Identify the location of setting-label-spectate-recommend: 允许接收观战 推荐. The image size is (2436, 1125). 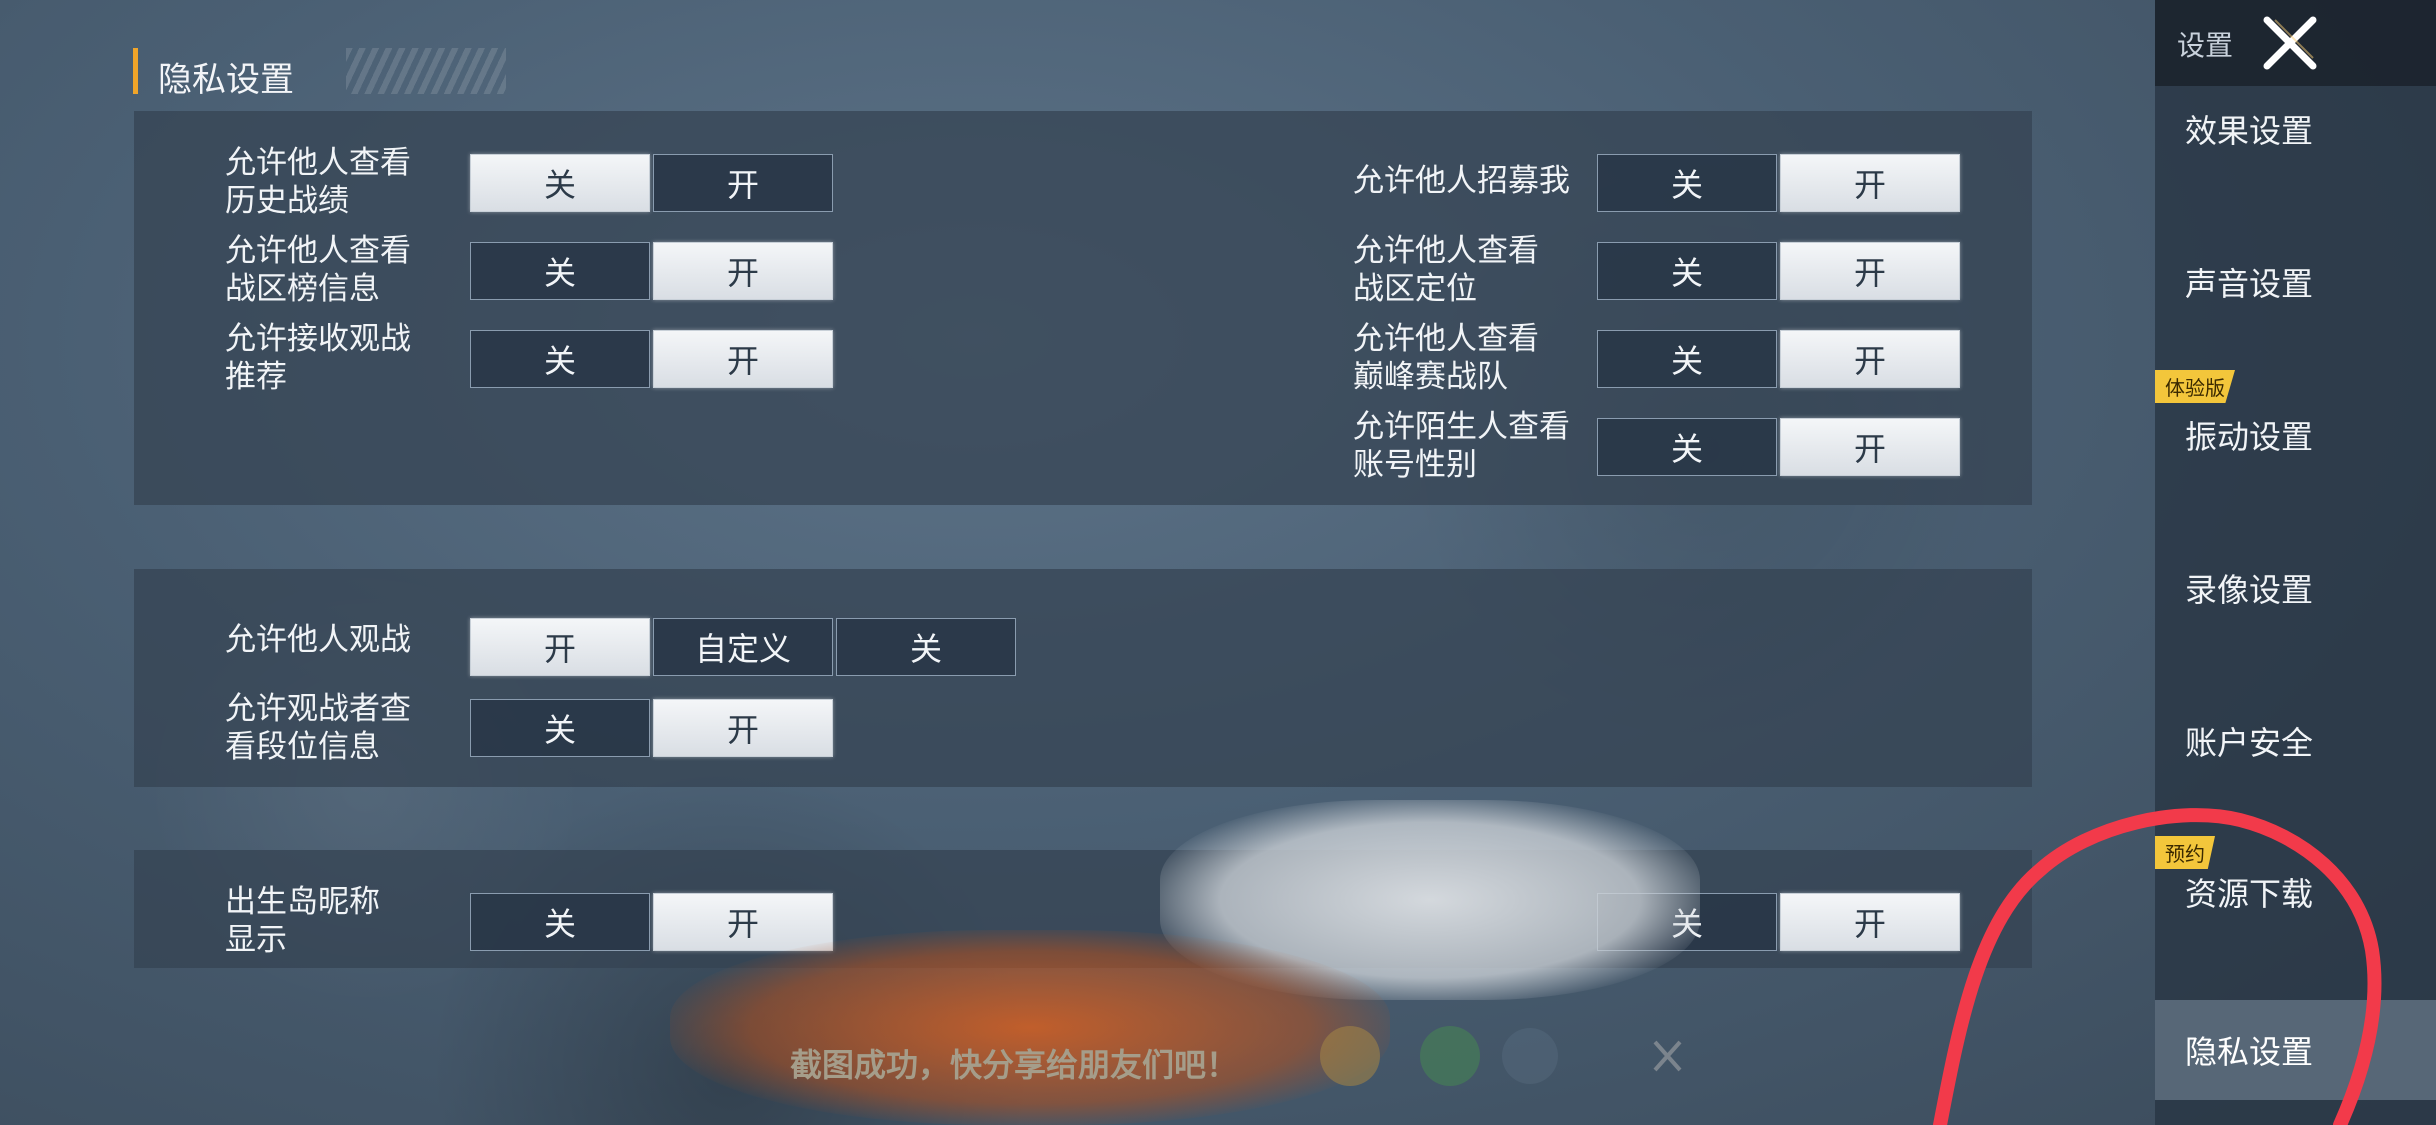
(318, 358).